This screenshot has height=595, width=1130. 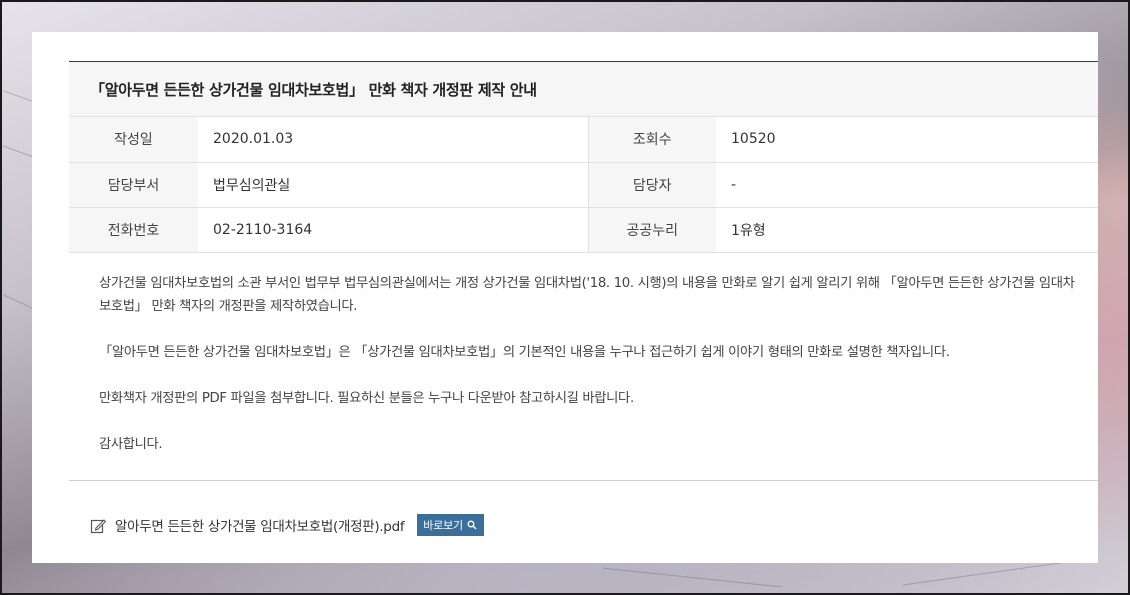 I want to click on dept-label: 담당부서, so click(x=133, y=185).